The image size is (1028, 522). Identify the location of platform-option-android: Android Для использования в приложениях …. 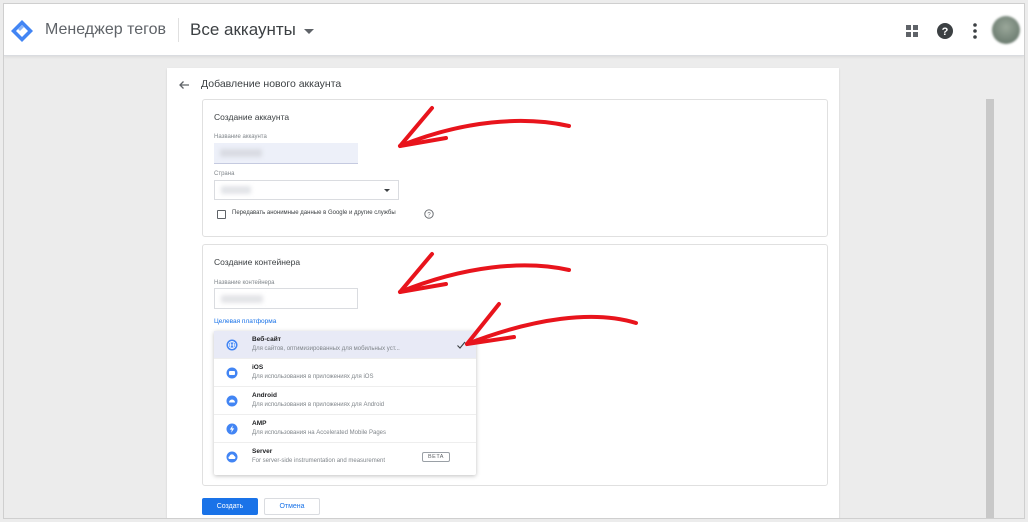
(345, 401).